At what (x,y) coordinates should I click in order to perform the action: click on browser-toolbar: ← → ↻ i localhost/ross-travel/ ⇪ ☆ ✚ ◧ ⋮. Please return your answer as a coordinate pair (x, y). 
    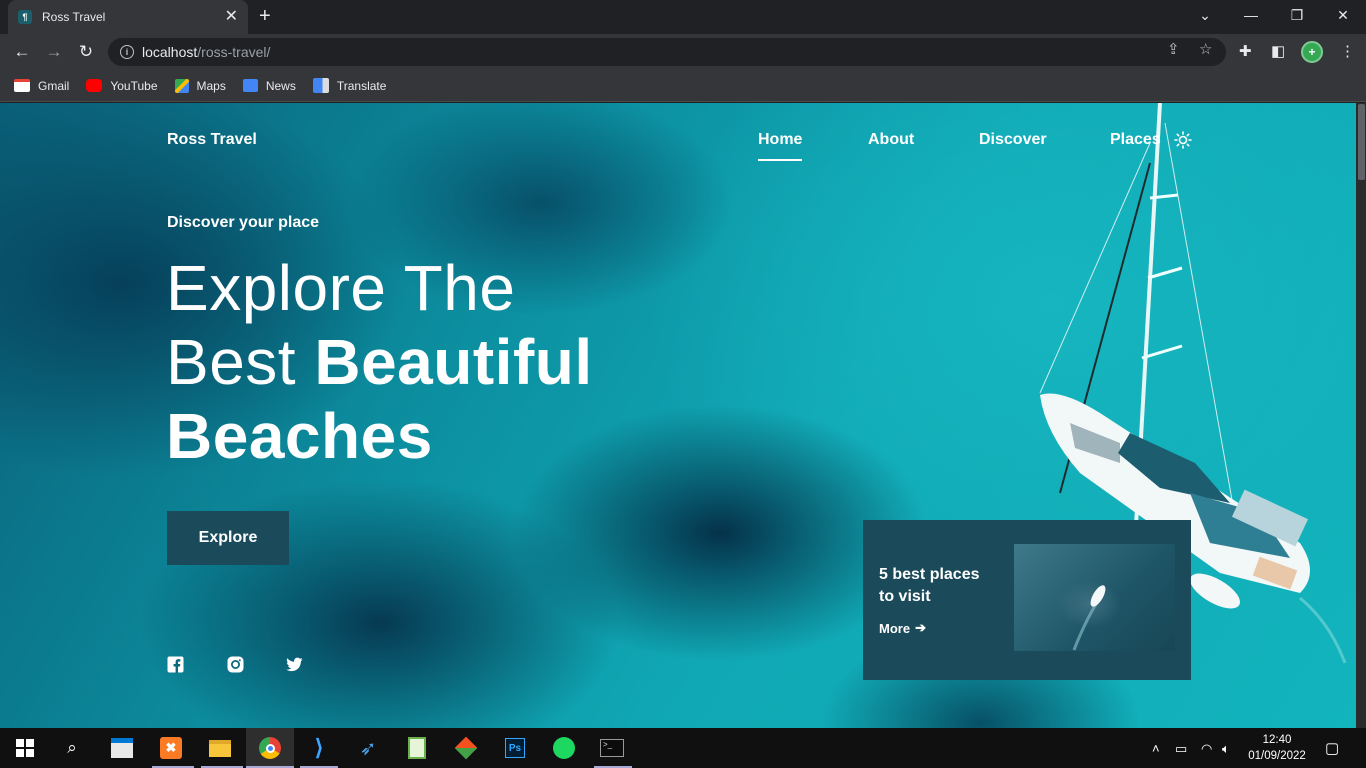
    Looking at the image, I should click on (683, 52).